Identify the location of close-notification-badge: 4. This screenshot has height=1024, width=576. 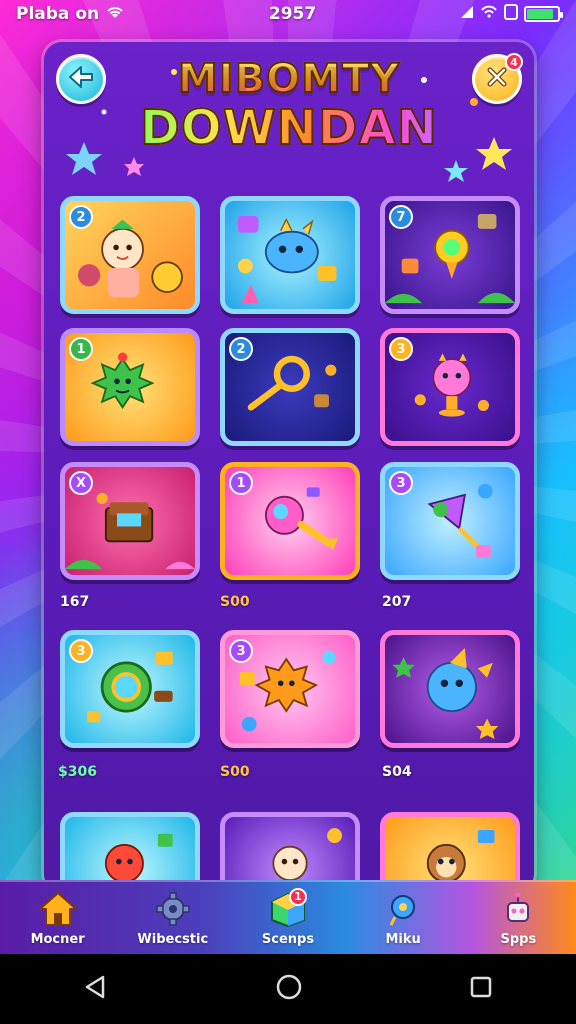
(514, 62).